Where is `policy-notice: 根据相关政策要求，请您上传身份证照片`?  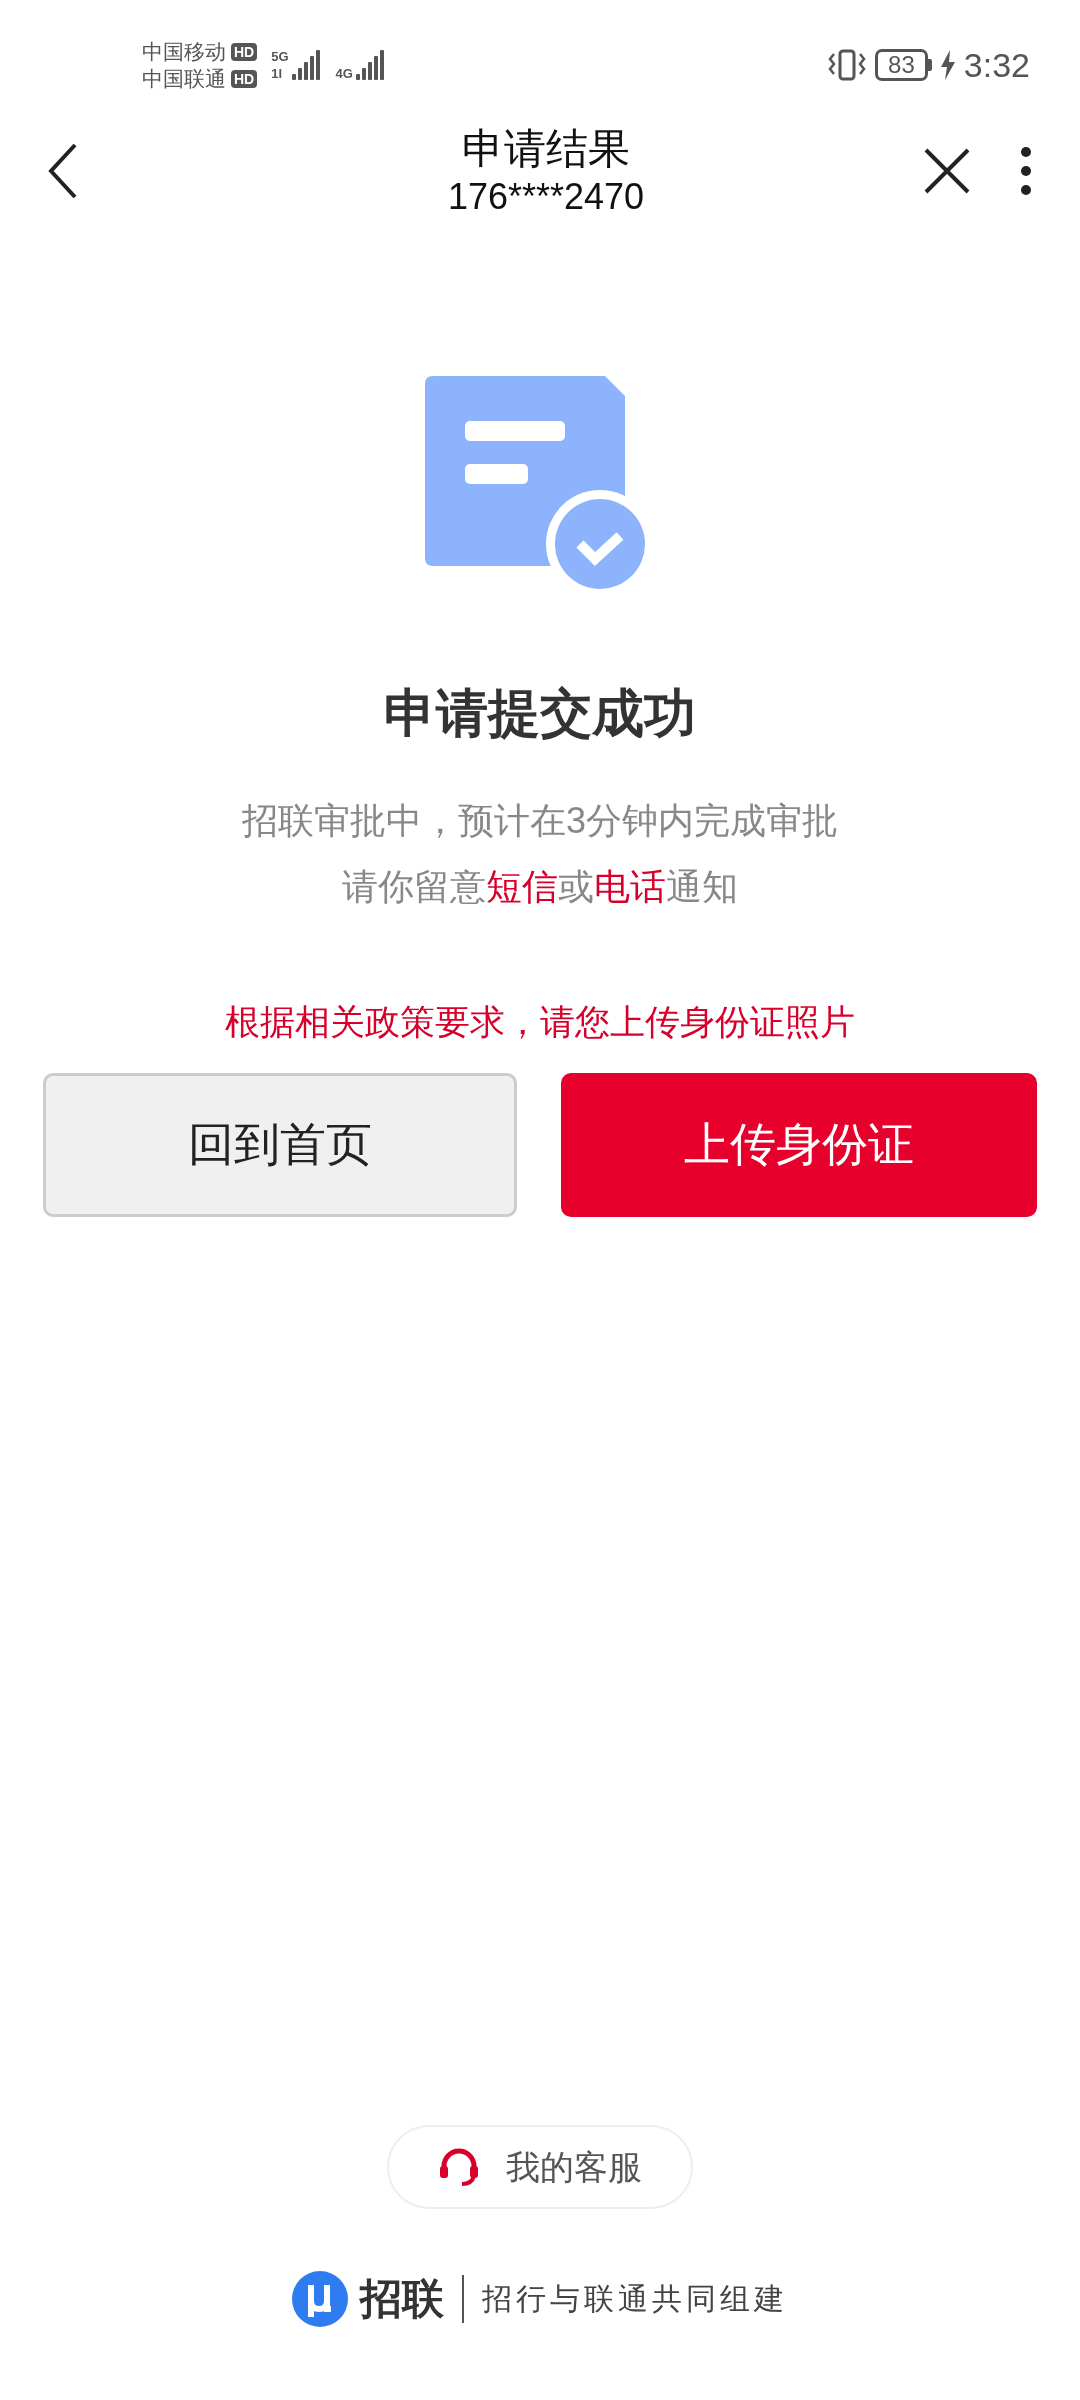 policy-notice: 根据相关政策要求，请您上传身份证照片 is located at coordinates (540, 1022).